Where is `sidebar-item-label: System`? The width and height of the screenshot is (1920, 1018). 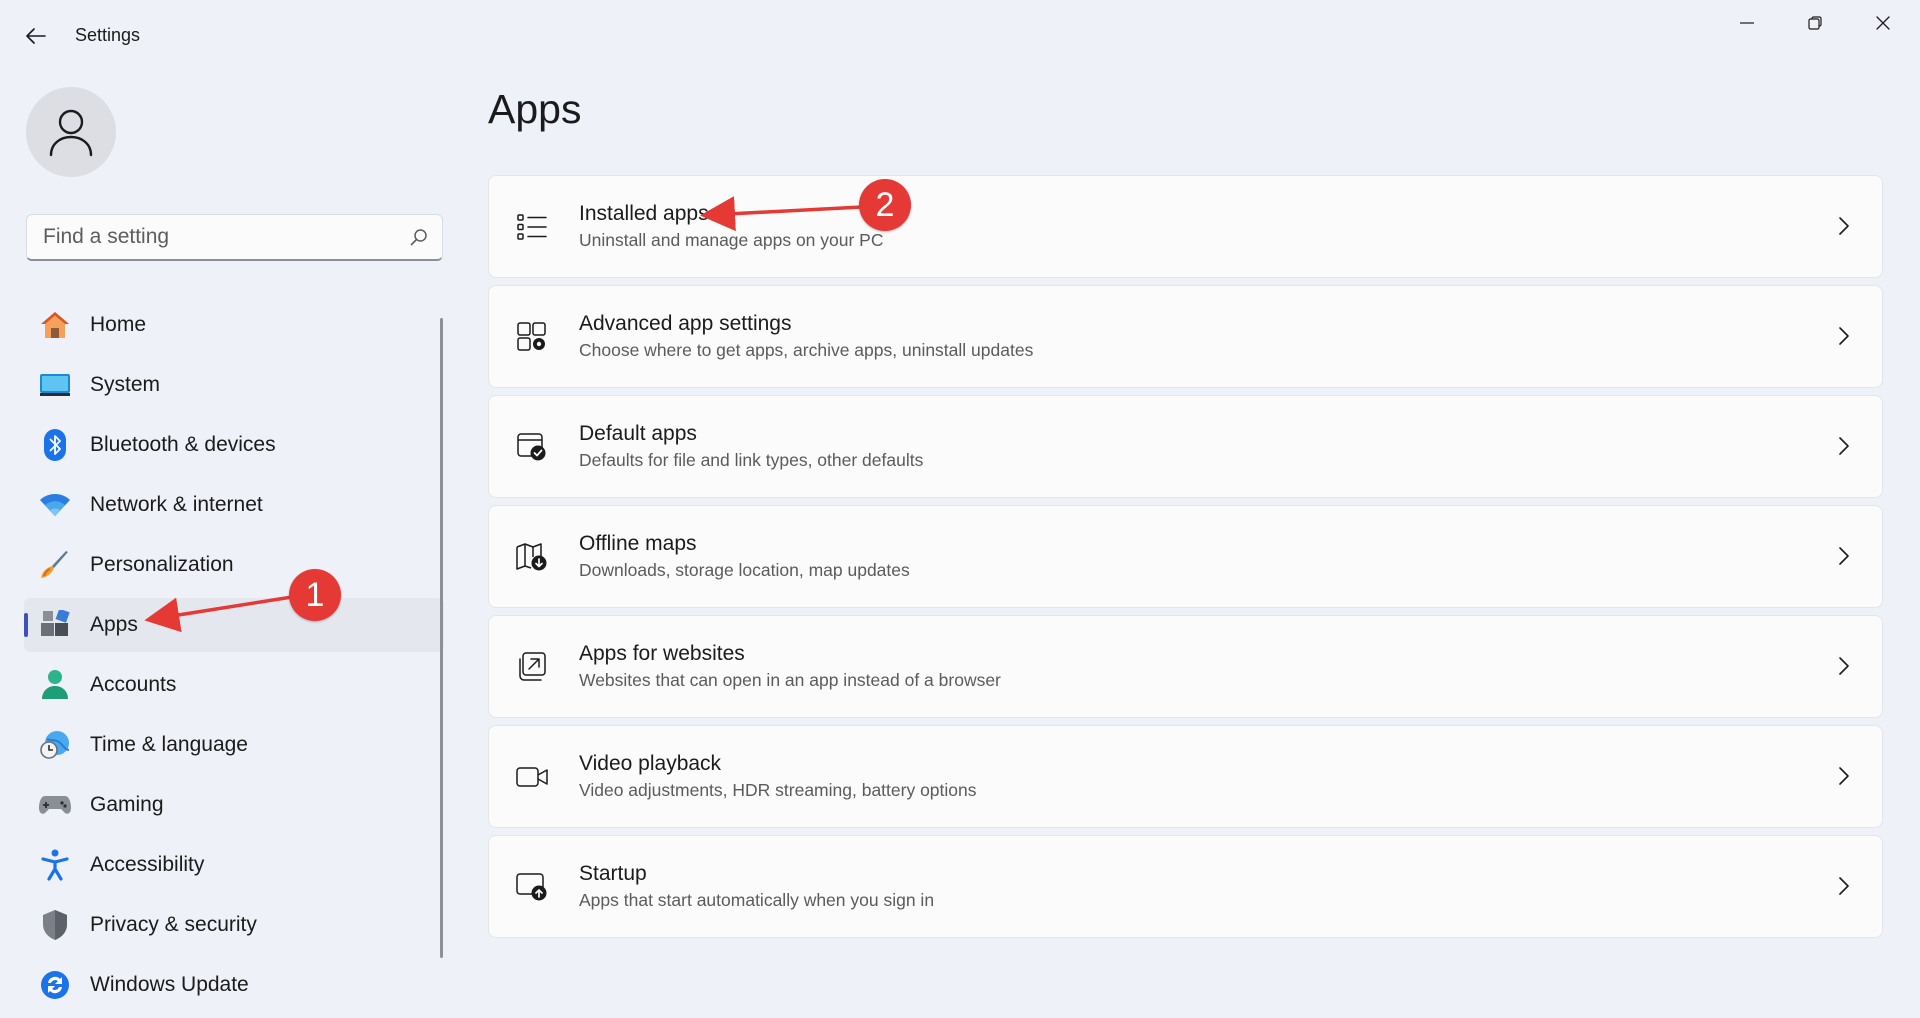
sidebar-item-label: System is located at coordinates (125, 384).